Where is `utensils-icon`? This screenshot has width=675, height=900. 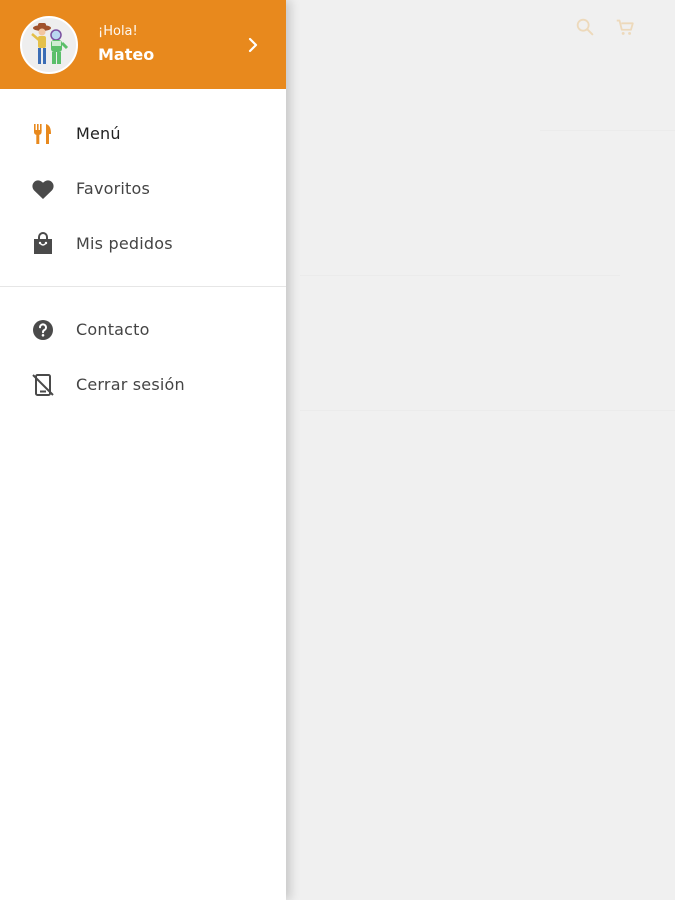 utensils-icon is located at coordinates (43, 134).